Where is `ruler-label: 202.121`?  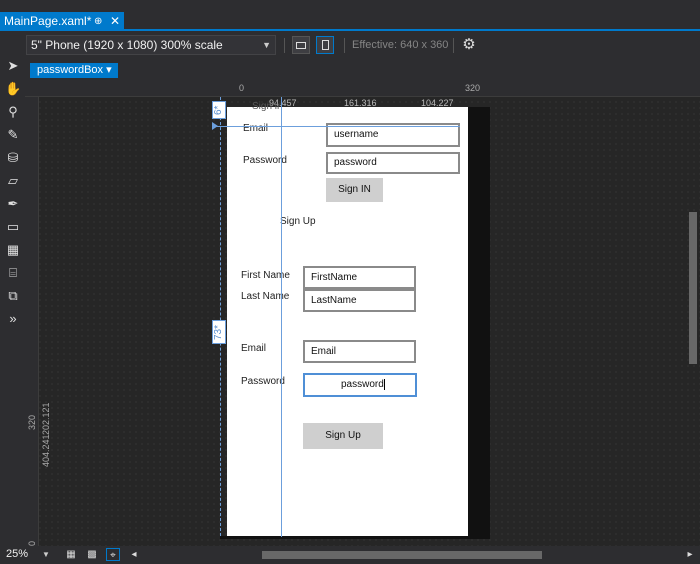 ruler-label: 202.121 is located at coordinates (46, 418).